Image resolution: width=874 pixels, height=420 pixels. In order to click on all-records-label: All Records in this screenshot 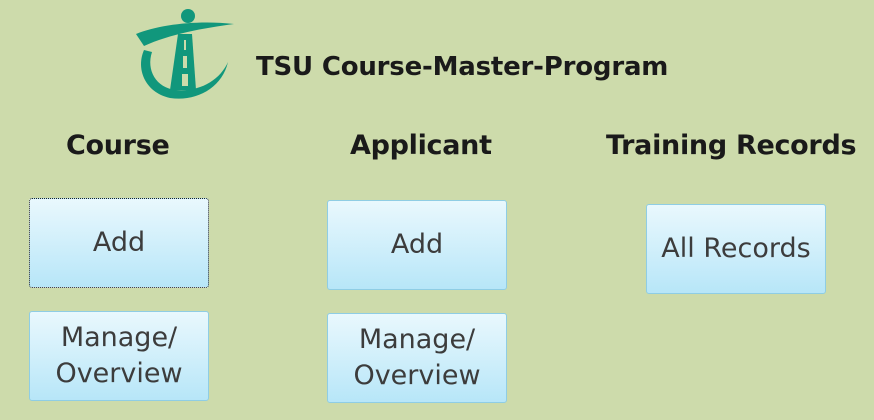, I will do `click(736, 248)`.